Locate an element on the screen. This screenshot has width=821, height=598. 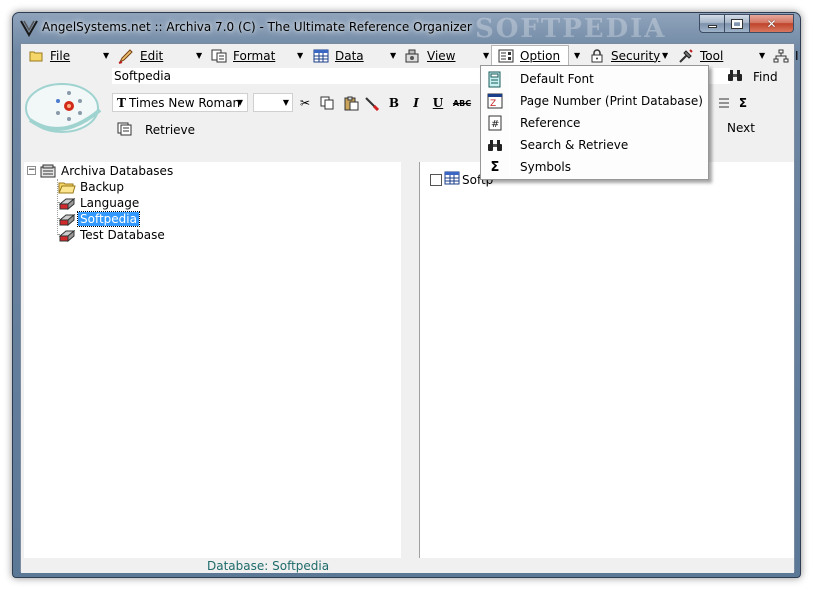
cut-button: ✂ is located at coordinates (305, 103).